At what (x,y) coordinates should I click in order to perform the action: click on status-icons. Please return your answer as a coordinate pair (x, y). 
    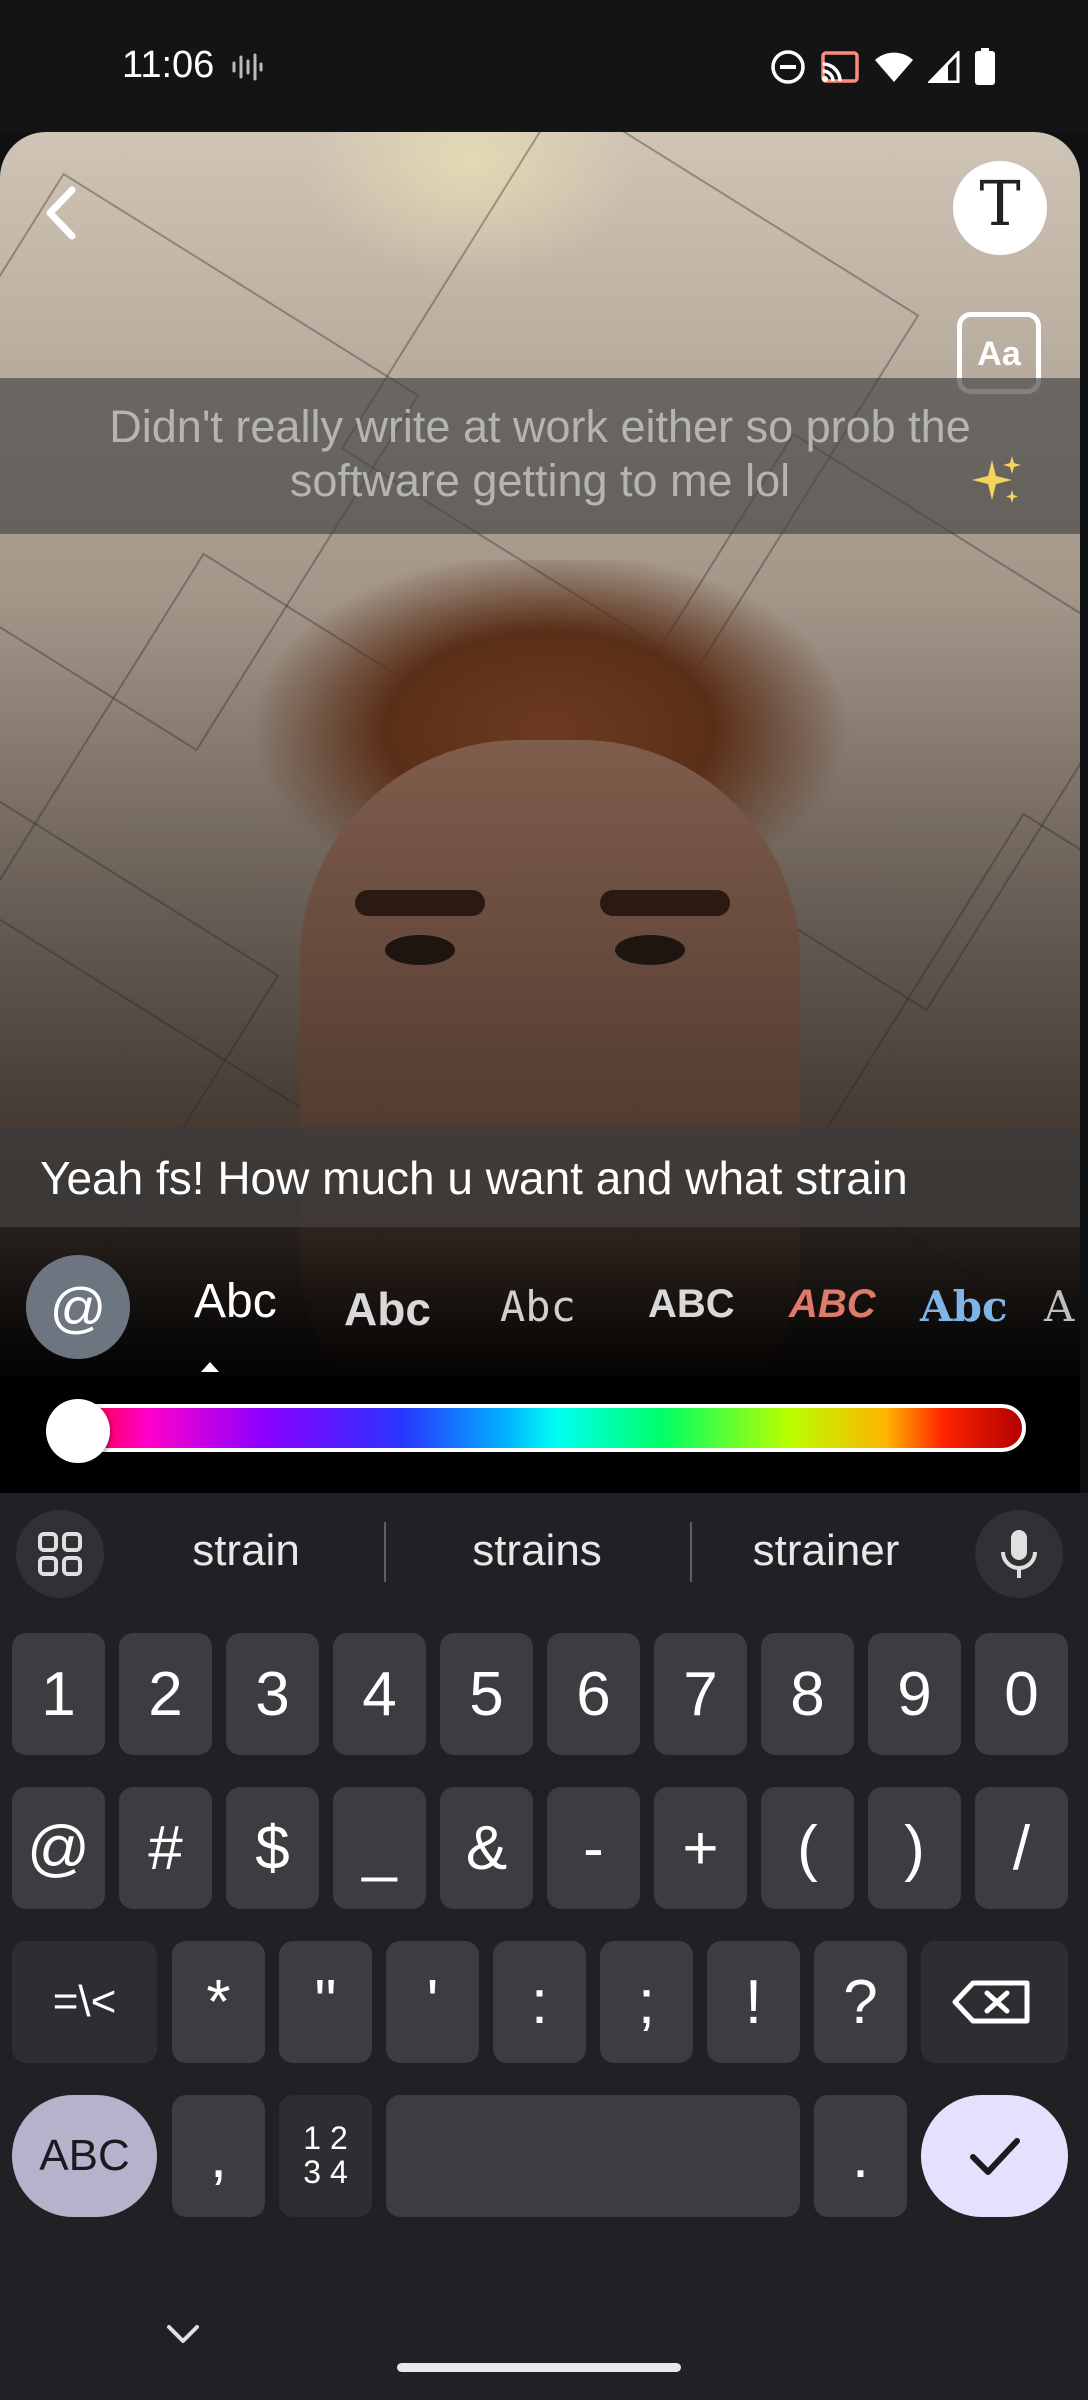
    Looking at the image, I should click on (883, 67).